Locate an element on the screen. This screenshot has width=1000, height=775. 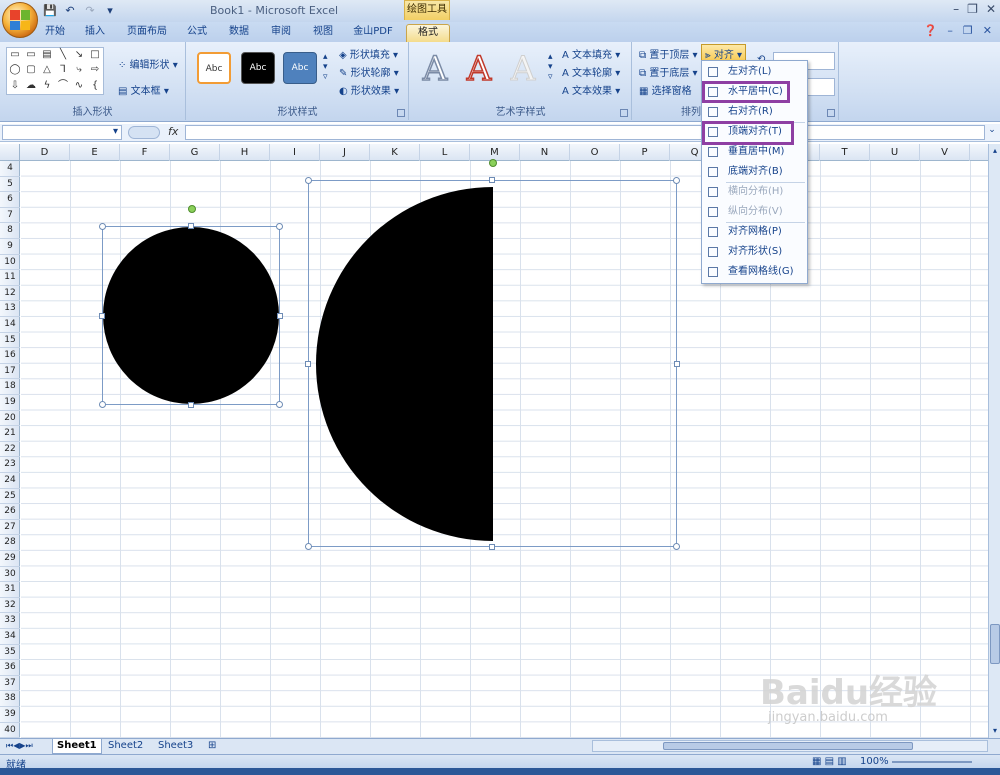
save-icon: 💾 is located at coordinates (50, 11).